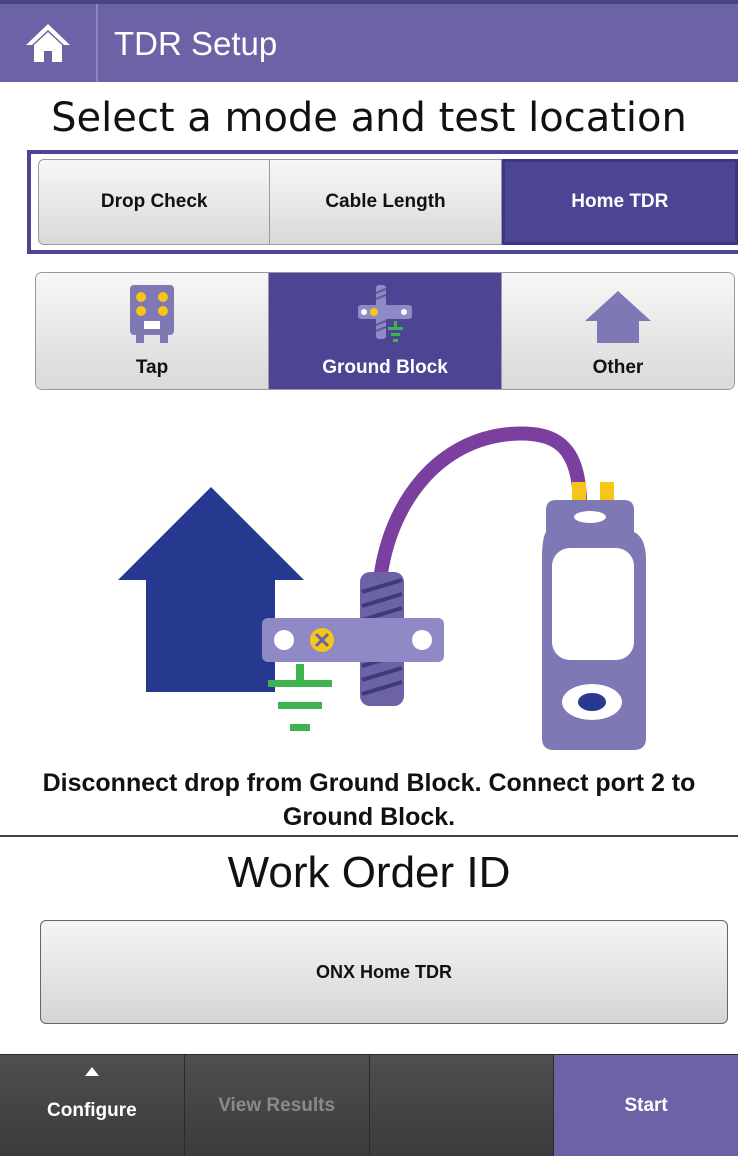  I want to click on configure-button: Configure, so click(92, 1105).